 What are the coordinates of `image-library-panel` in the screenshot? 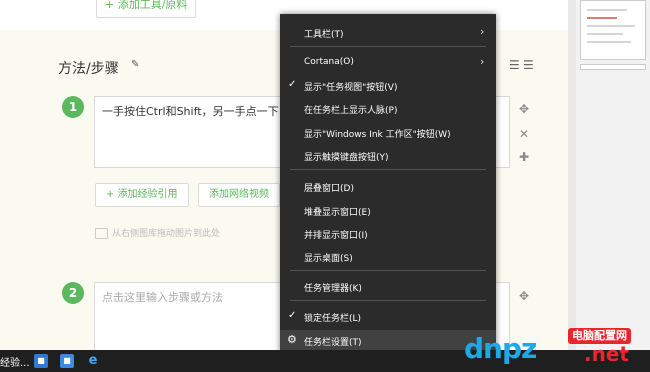 It's located at (613, 175).